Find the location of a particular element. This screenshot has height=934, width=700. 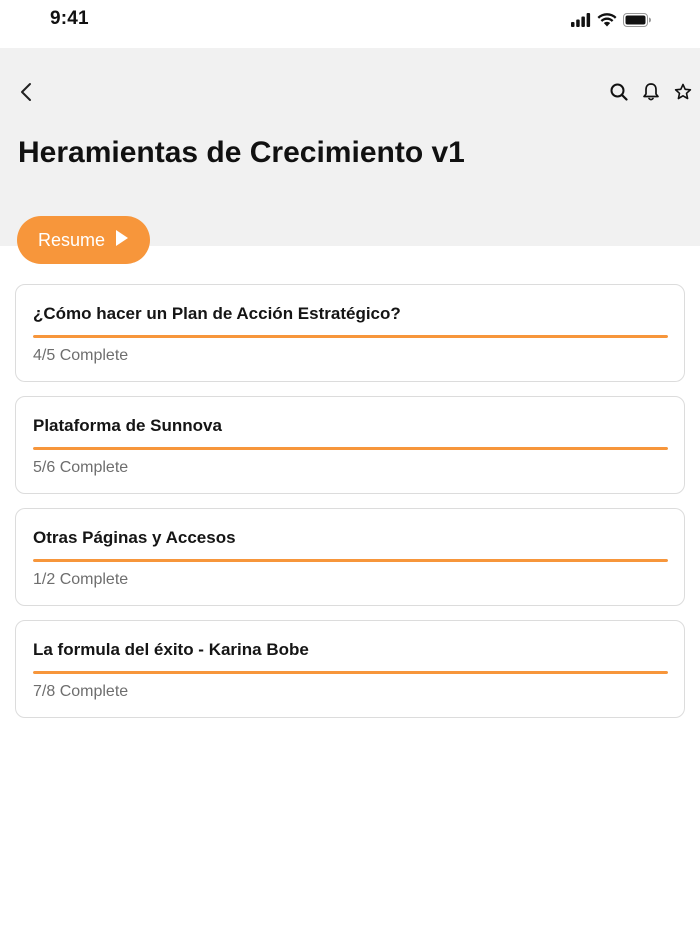

wifi-icon is located at coordinates (607, 22).